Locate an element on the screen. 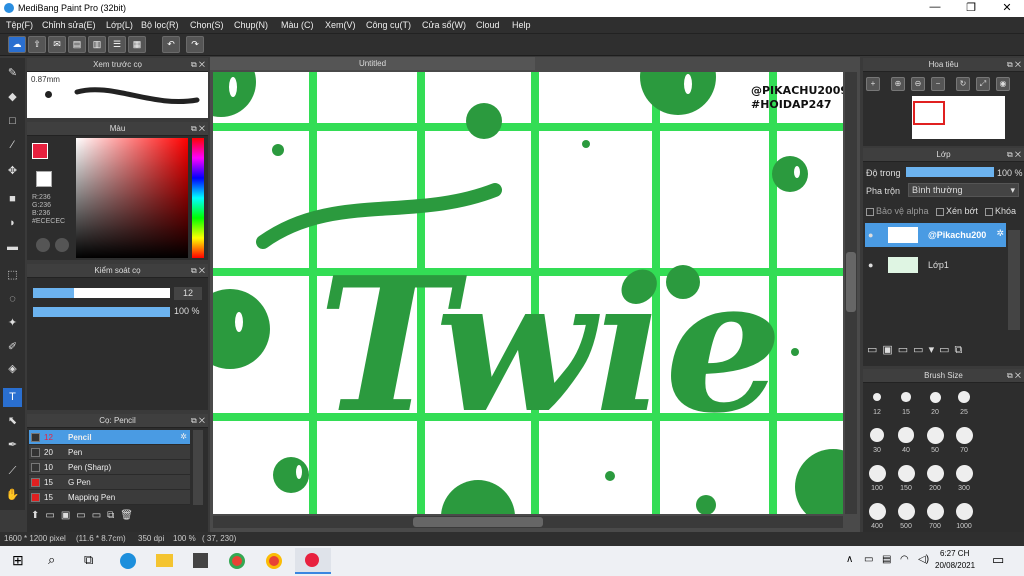 The height and width of the screenshot is (576, 1024). divide-tool-icon: ✒ is located at coordinates (12, 445).